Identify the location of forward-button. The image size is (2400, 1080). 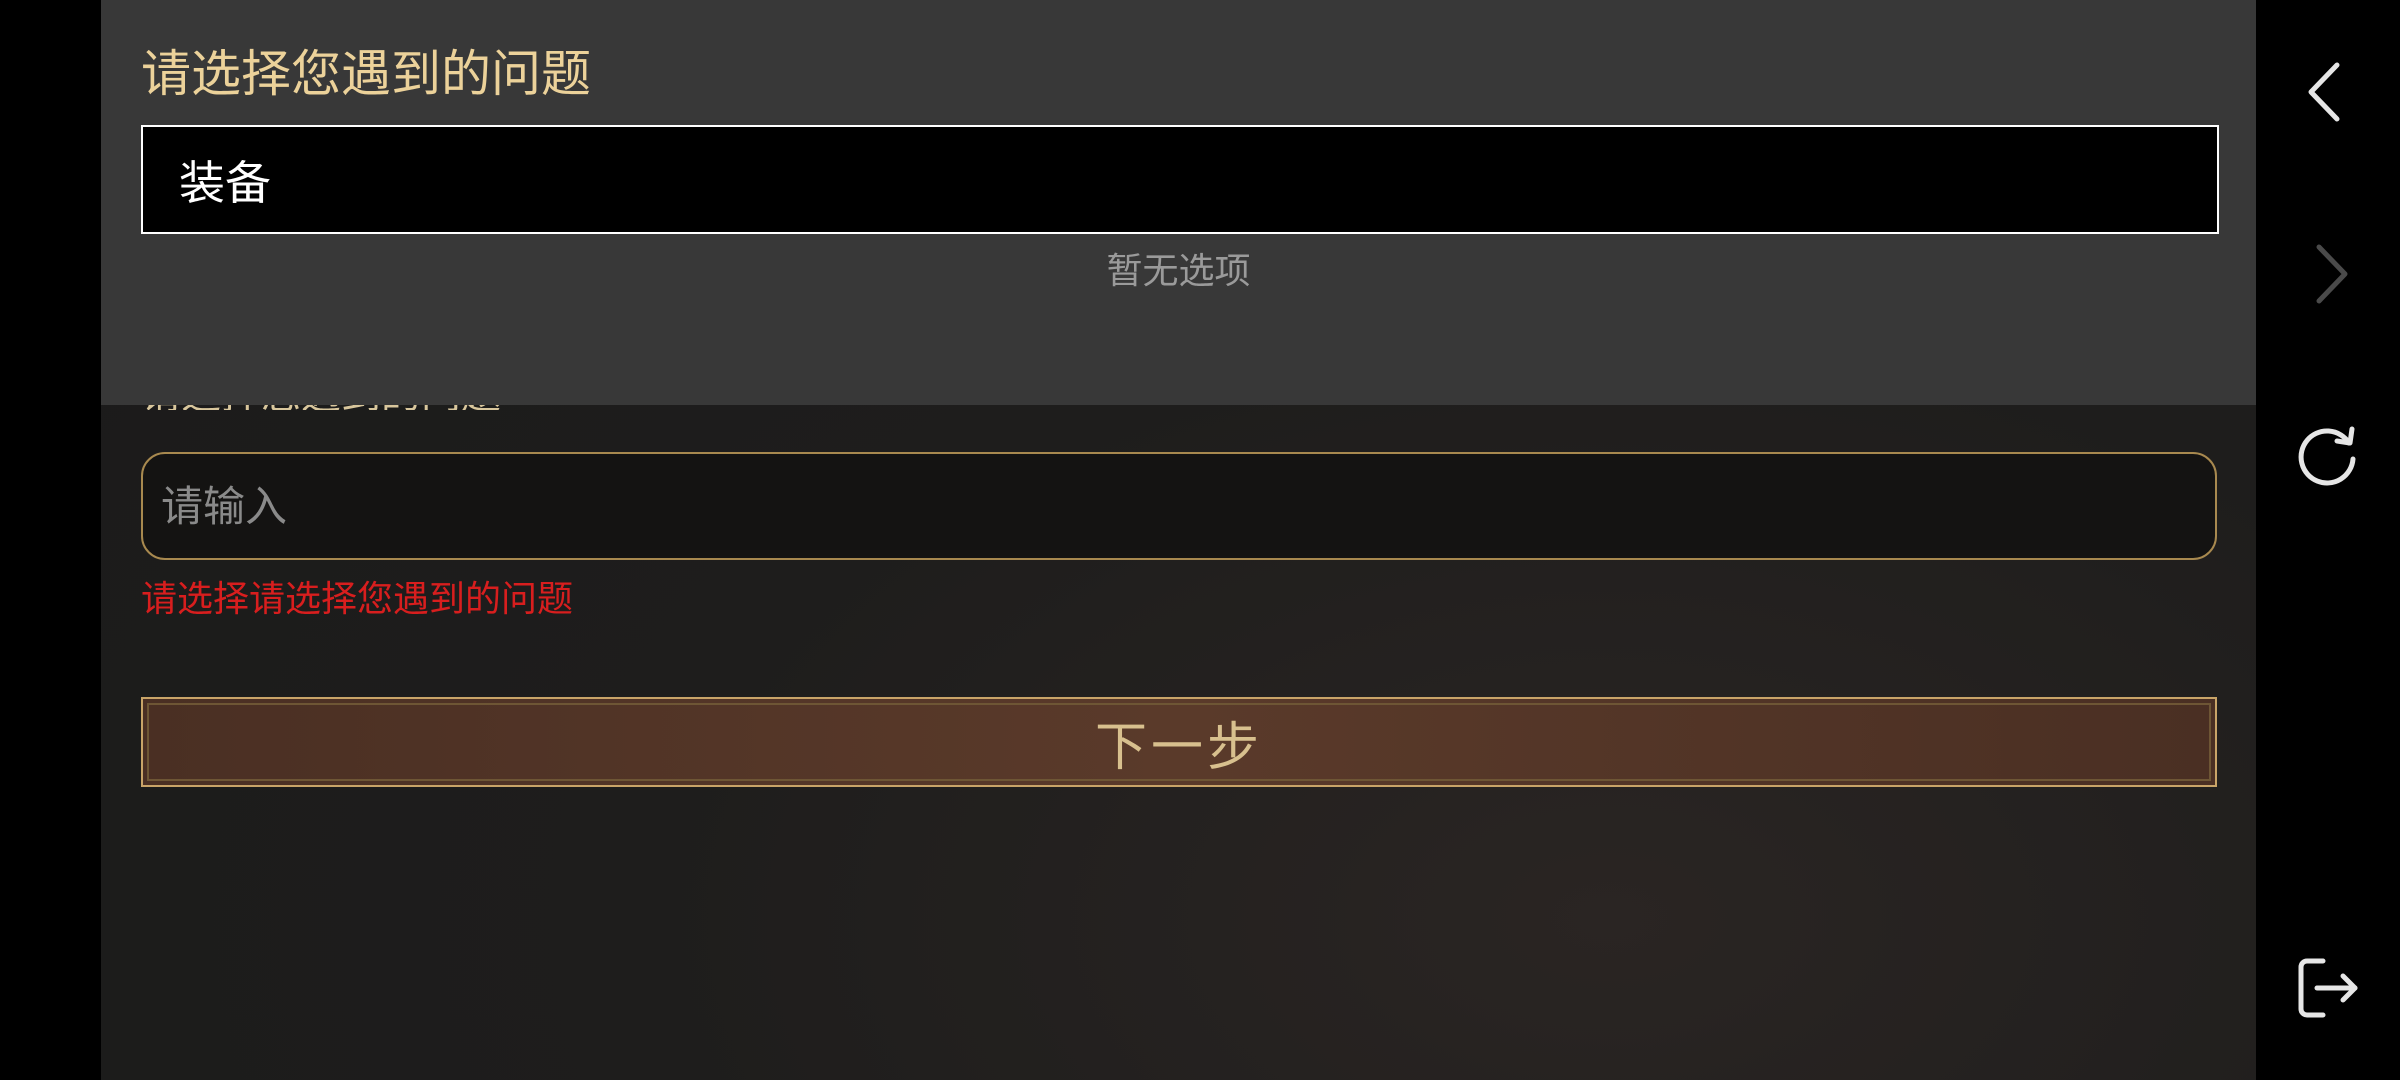
(2328, 274).